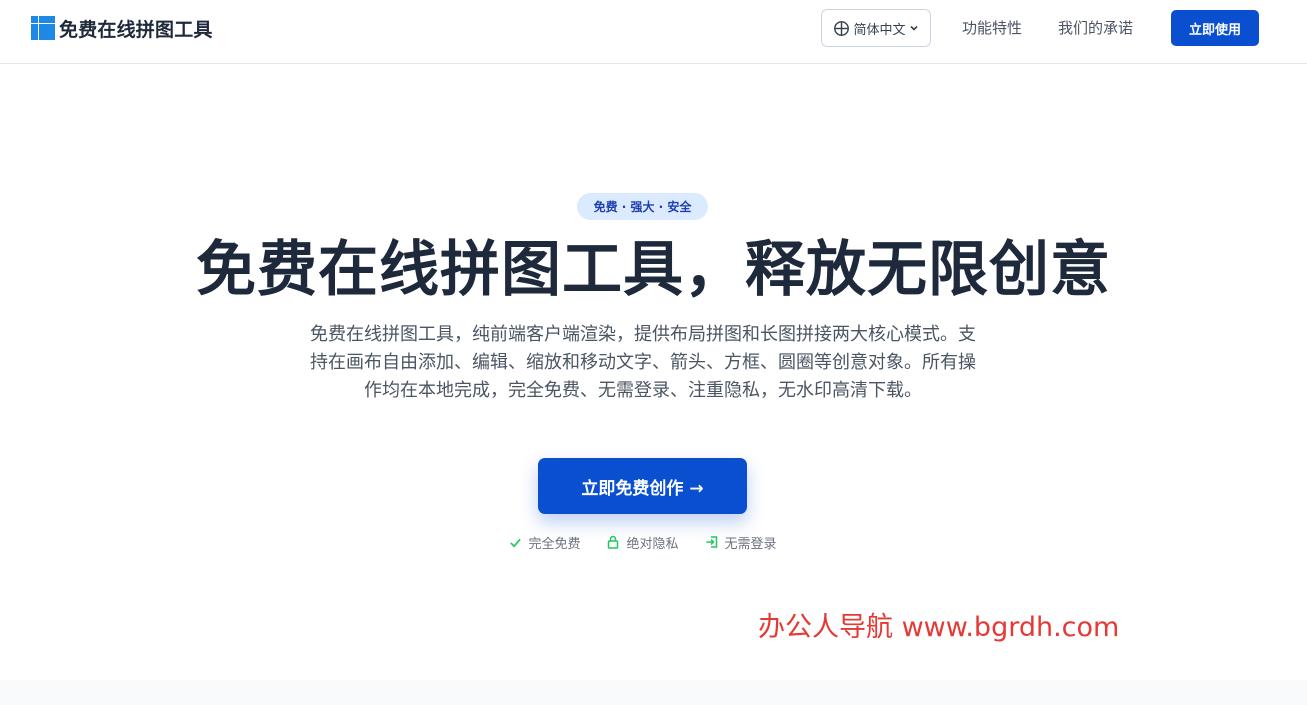 Image resolution: width=1307 pixels, height=705 pixels. Describe the element at coordinates (642, 206) in the screenshot. I see `hero-badge: 免费 · 强大 · 安全` at that location.